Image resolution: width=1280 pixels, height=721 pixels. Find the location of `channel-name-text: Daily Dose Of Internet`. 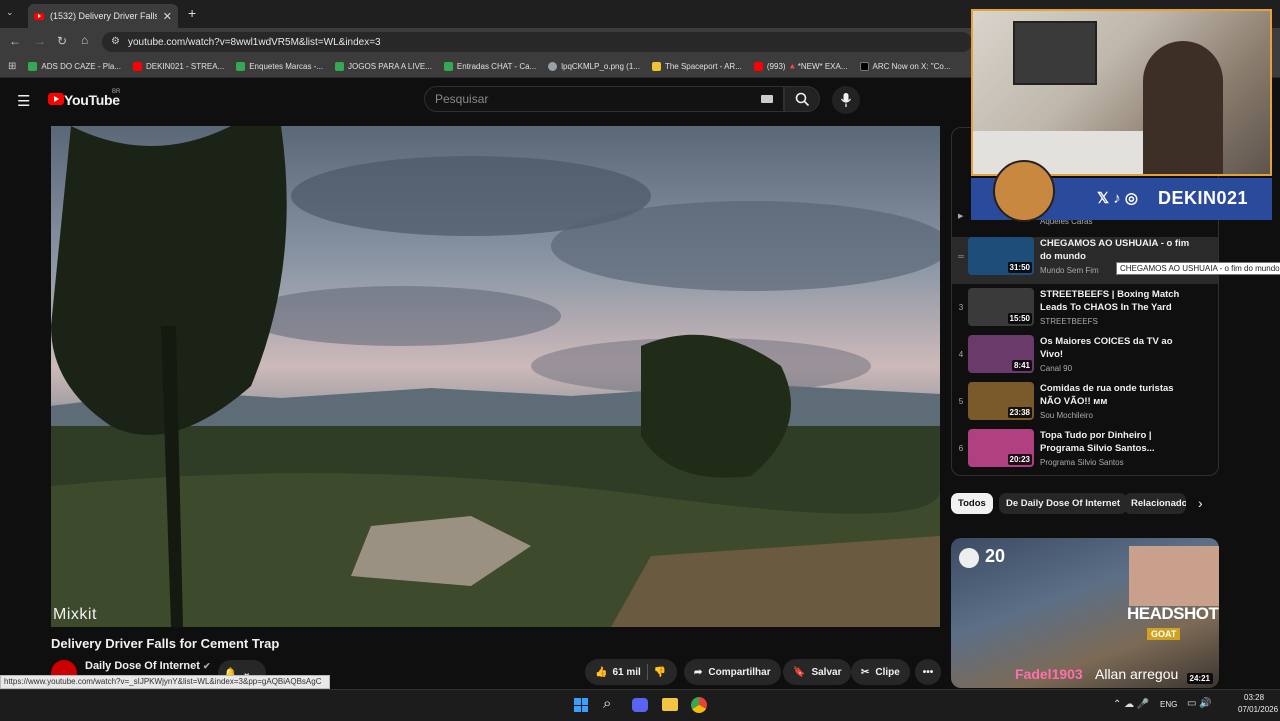

channel-name-text: Daily Dose Of Internet is located at coordinates (142, 666).